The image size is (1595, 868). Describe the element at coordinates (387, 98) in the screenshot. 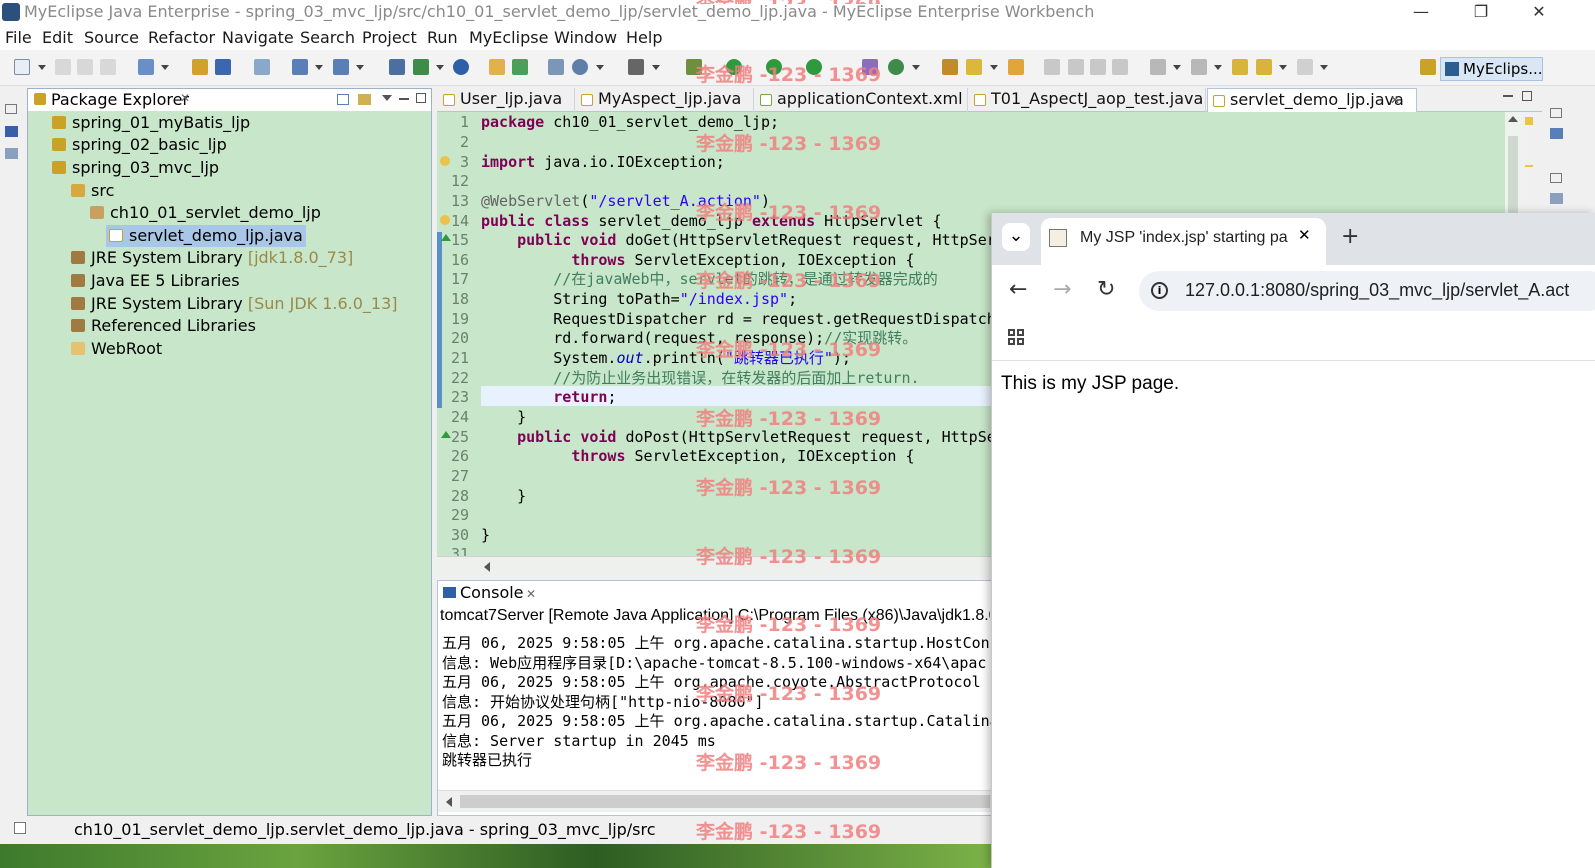

I see `view-menu-icon` at that location.